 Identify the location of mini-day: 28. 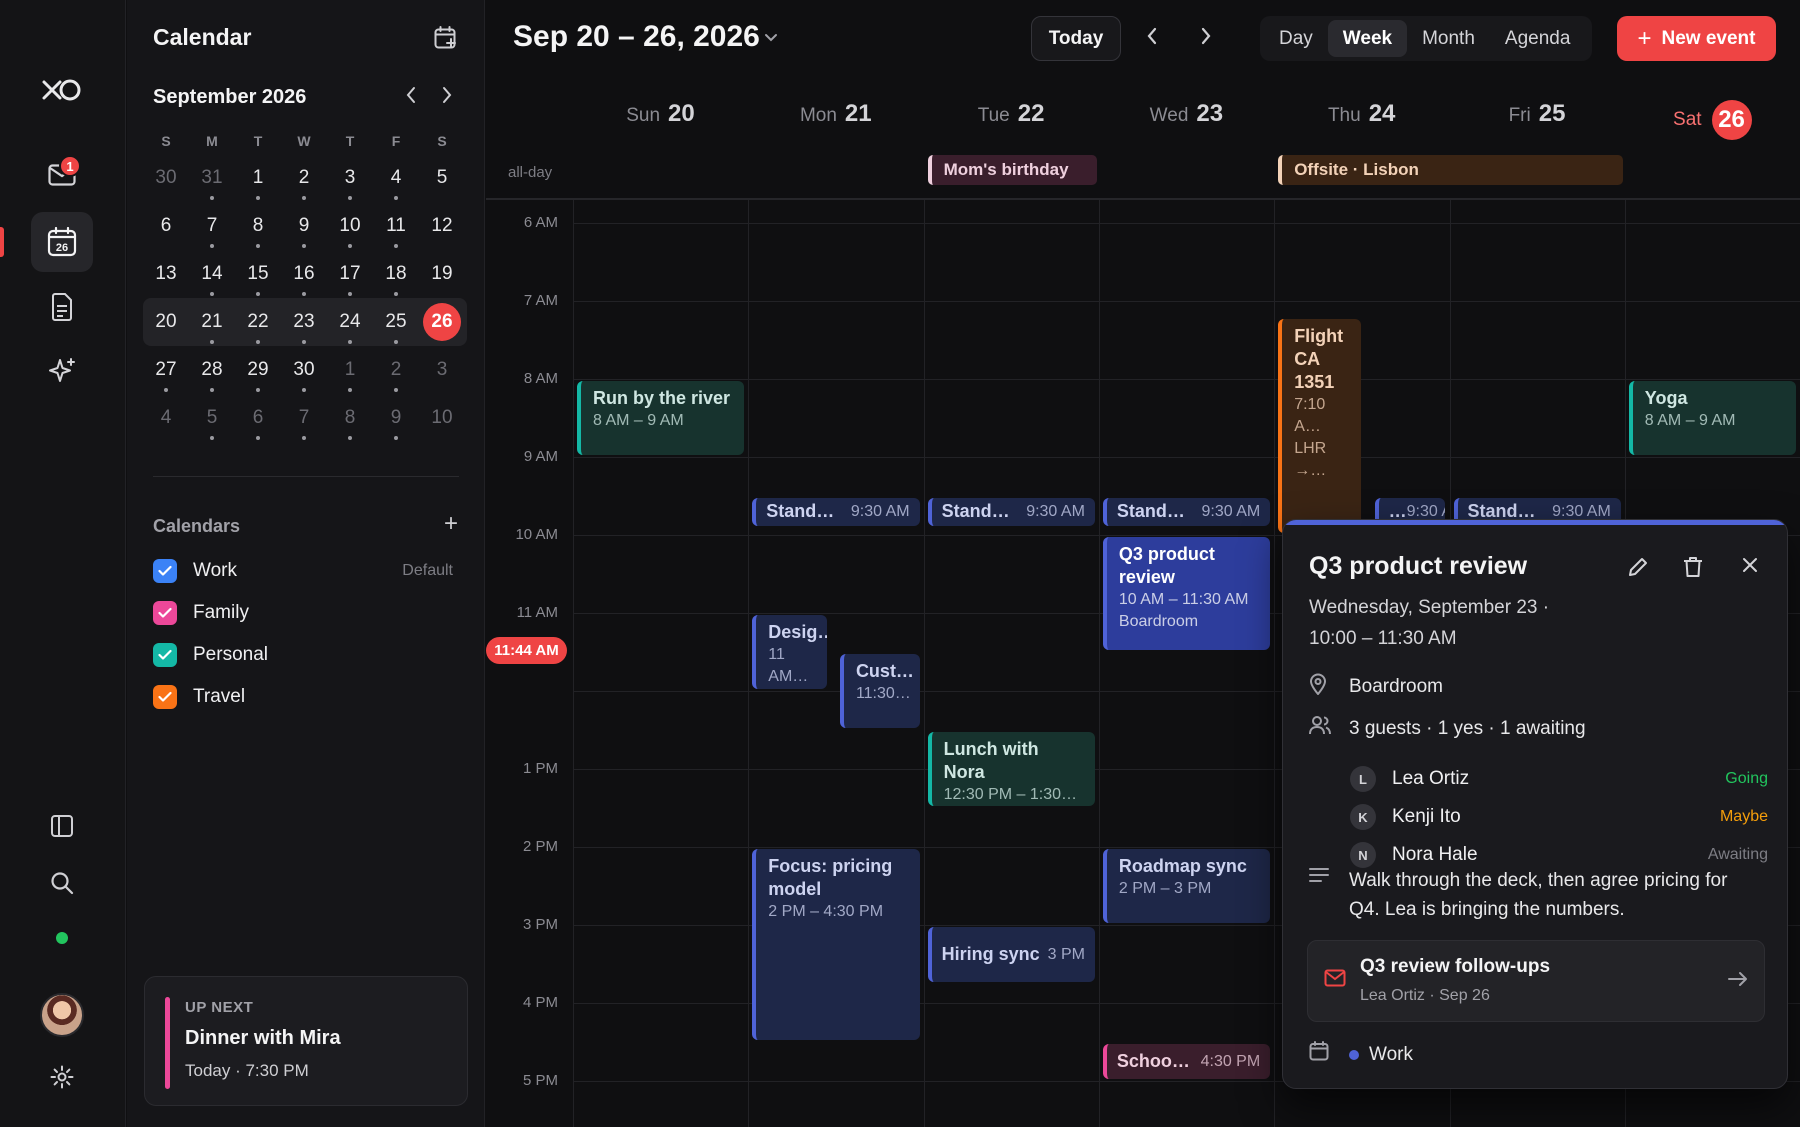
(212, 371).